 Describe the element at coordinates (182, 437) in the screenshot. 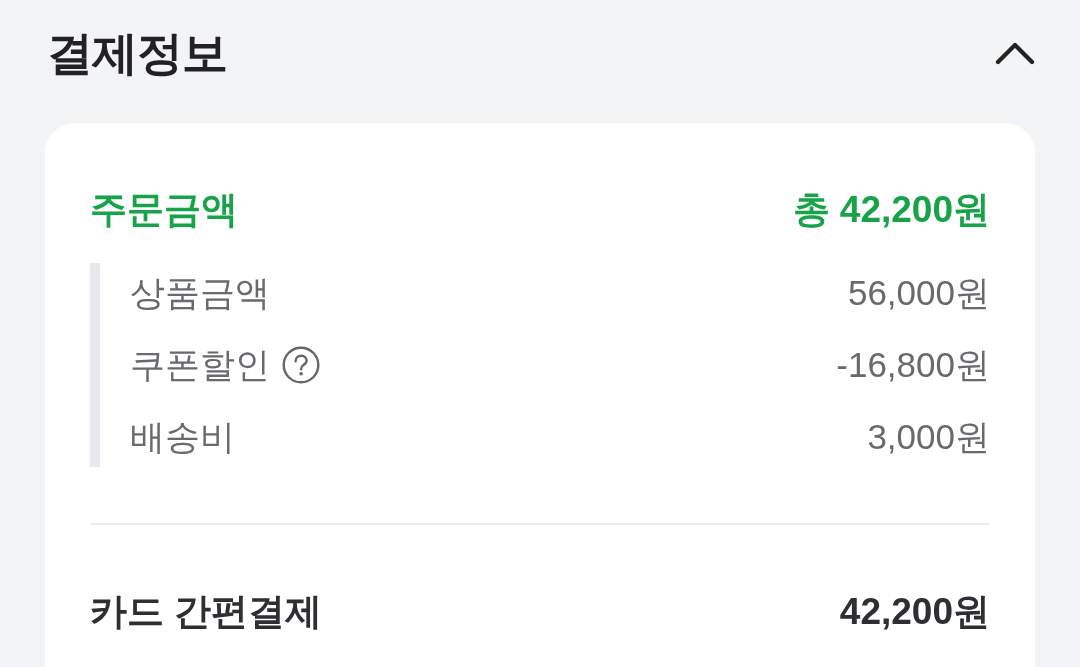

I see `breakdown-label: 배송비` at that location.